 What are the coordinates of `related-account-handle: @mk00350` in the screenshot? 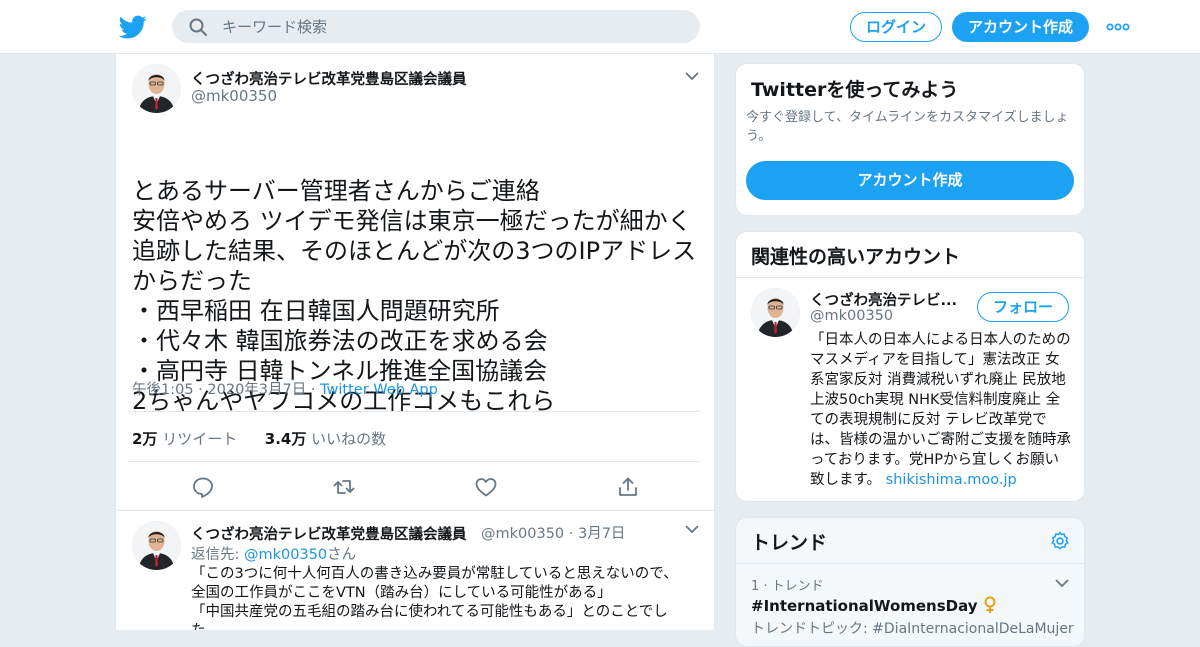 It's located at (851, 316).